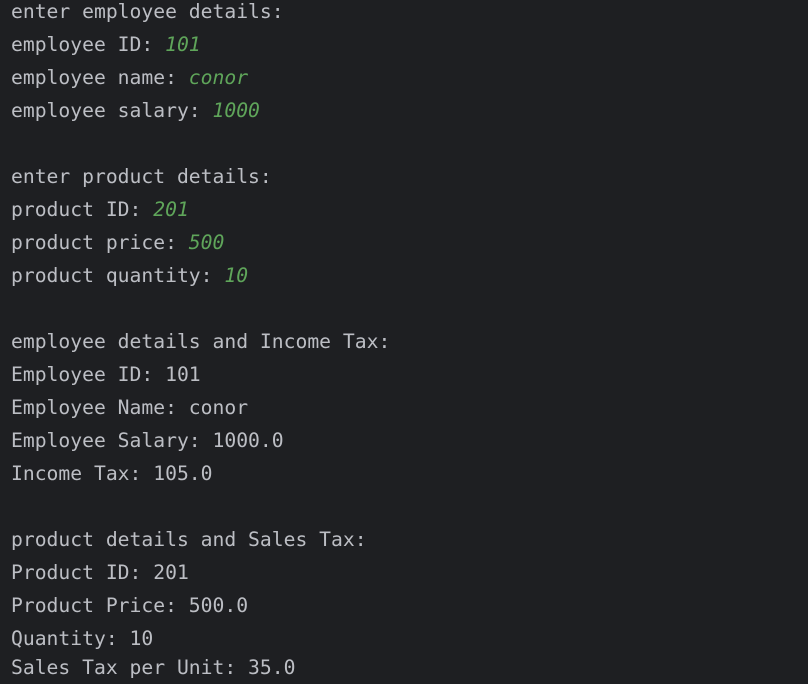  I want to click on employee-output-header: employee details and Income Tax:, so click(201, 341).